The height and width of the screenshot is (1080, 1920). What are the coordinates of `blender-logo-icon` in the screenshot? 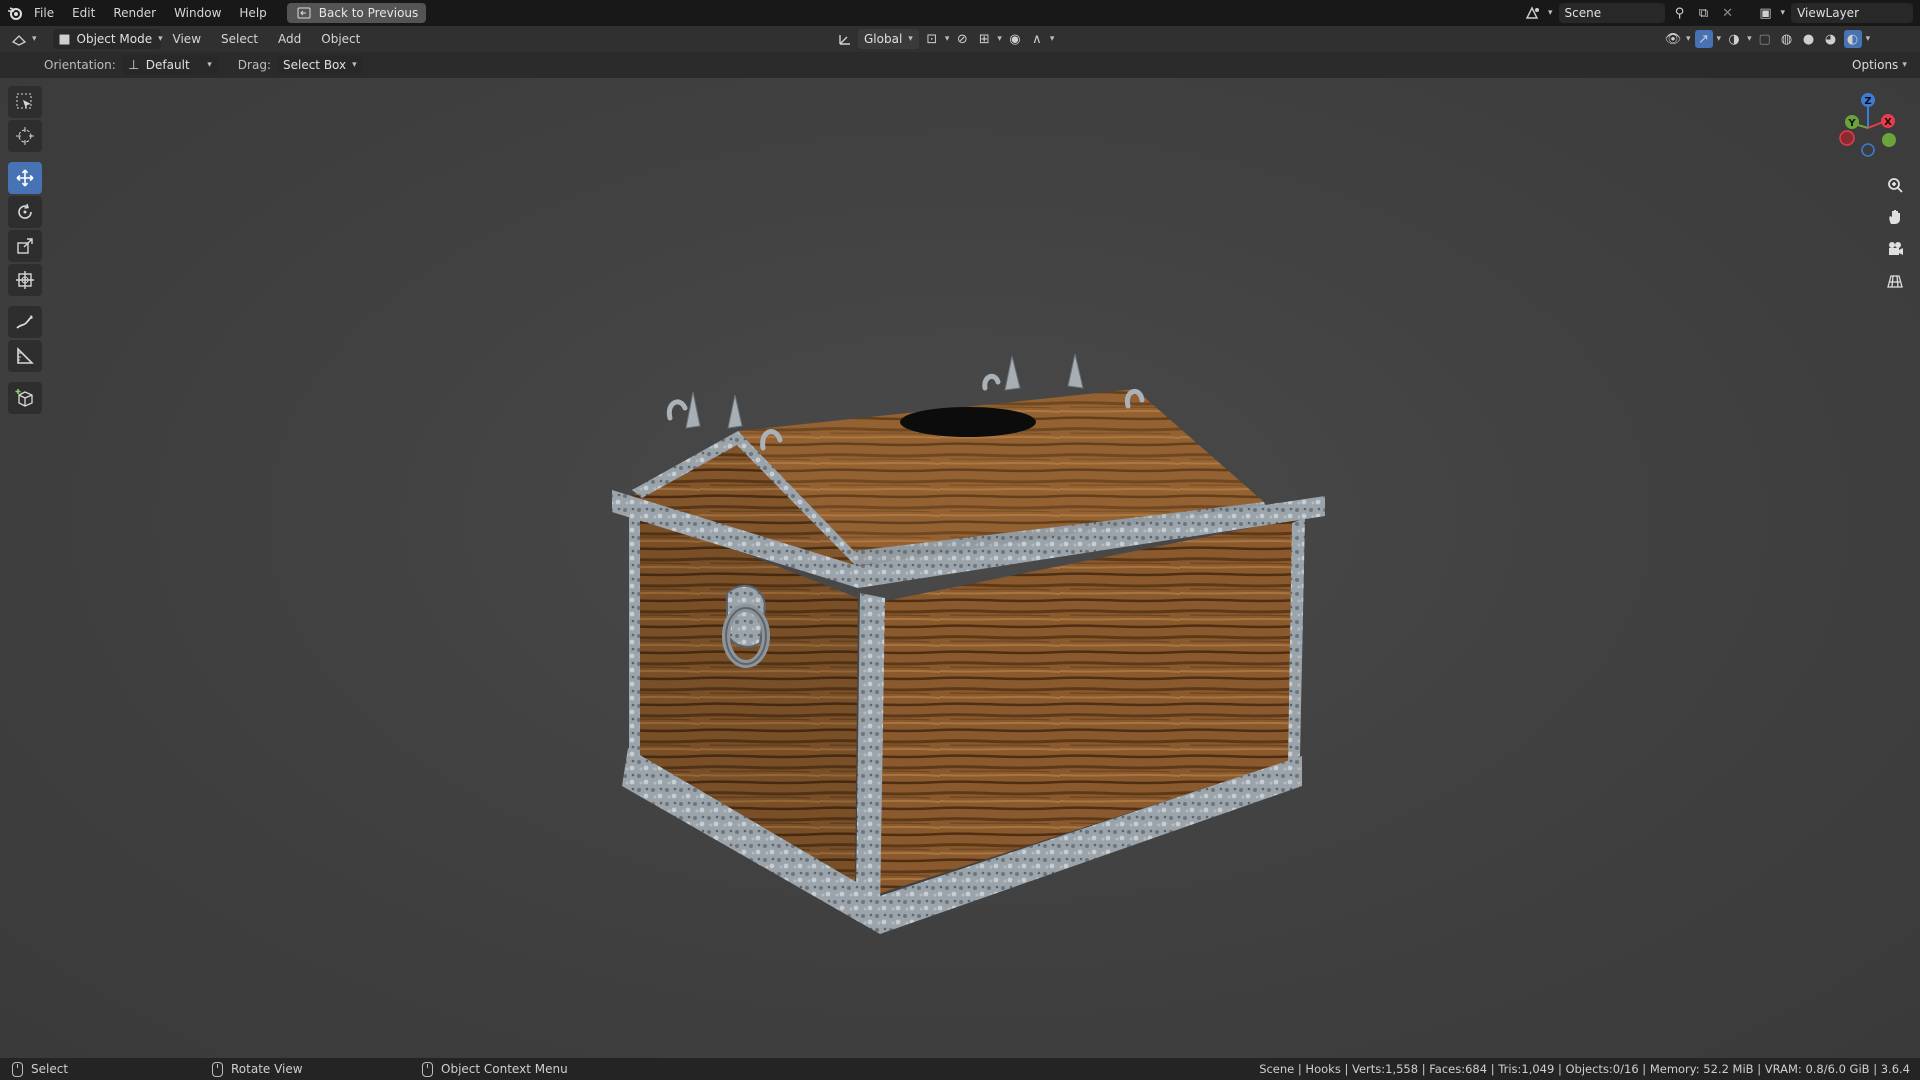 It's located at (15, 13).